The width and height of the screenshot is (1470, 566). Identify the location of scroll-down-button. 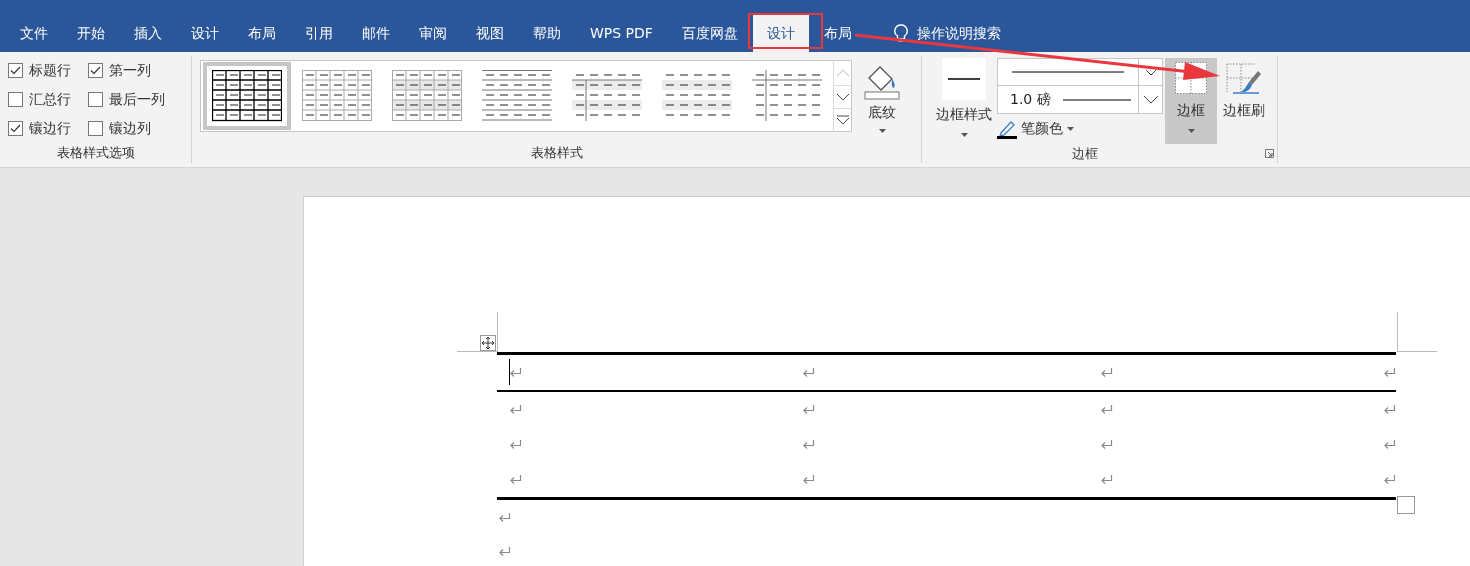
(842, 97).